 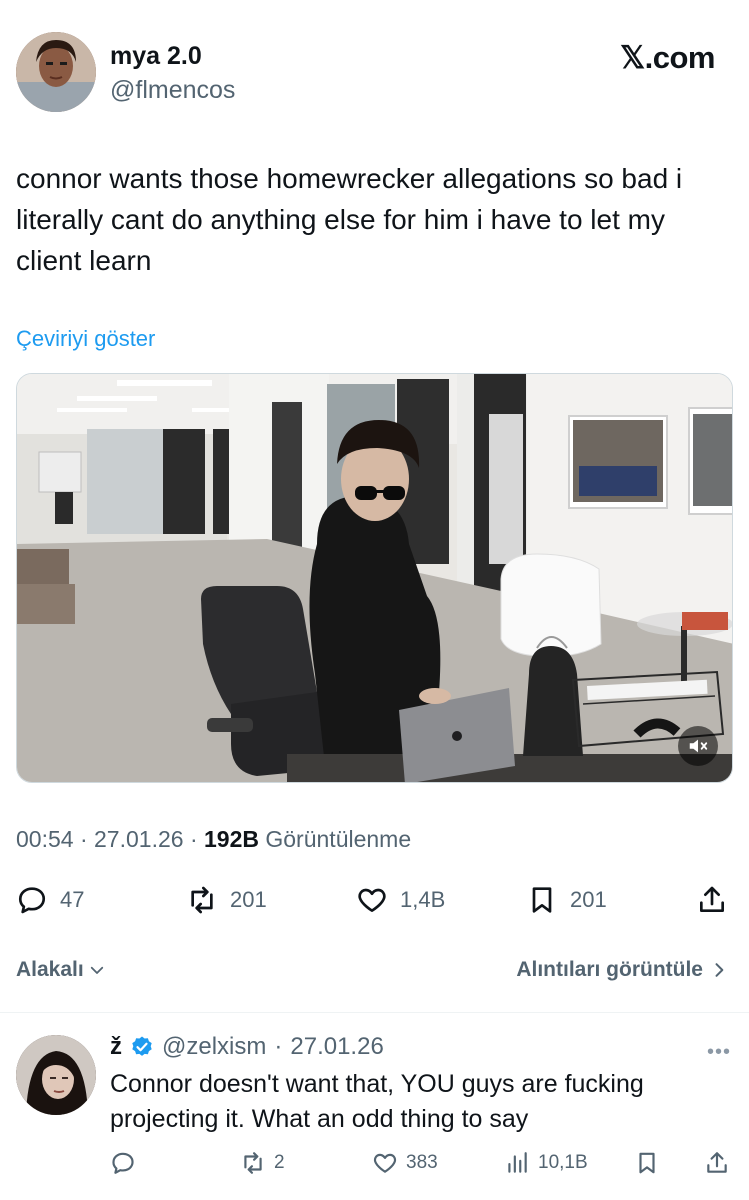 I want to click on view-quotes-label: Alıntıları görüntüle, so click(x=609, y=969).